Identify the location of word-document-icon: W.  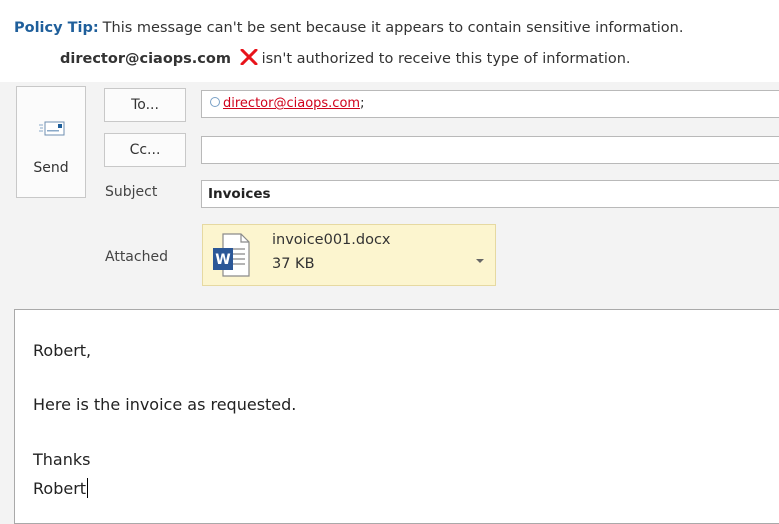
(231, 255).